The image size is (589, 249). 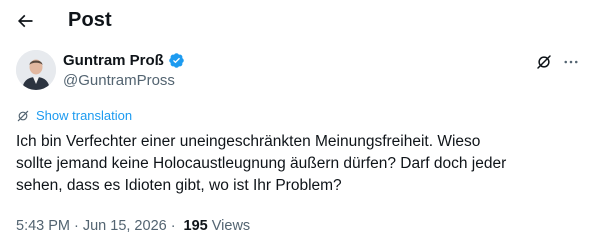 I want to click on more-options-button, so click(x=571, y=62).